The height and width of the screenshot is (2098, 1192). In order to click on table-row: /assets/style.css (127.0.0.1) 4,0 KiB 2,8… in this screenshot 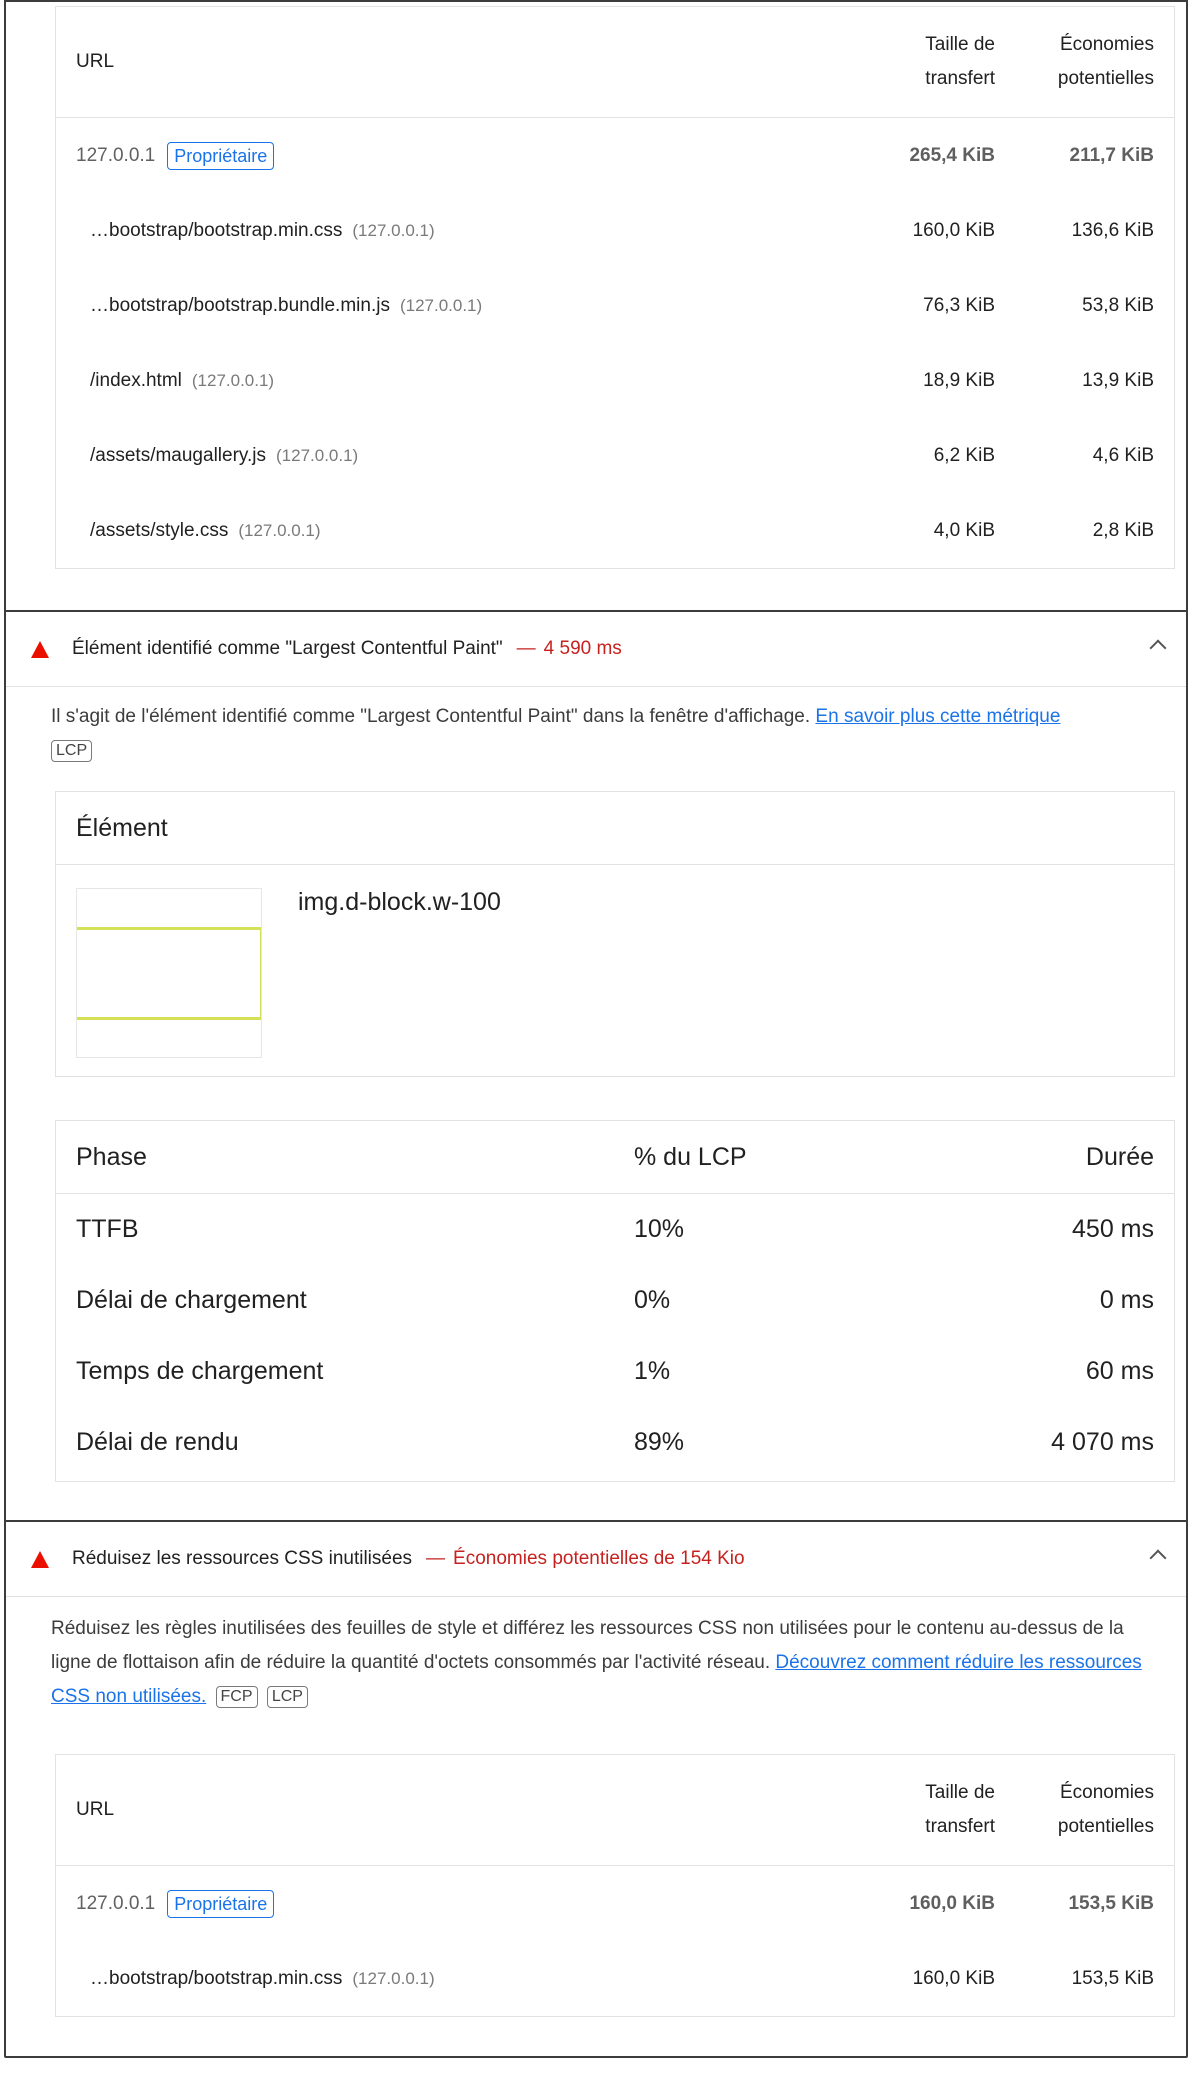, I will do `click(622, 530)`.